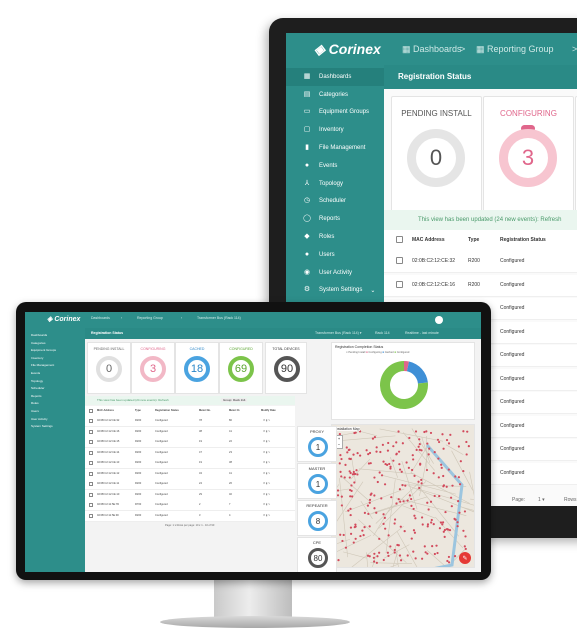 Image resolution: width=577 pixels, height=641 pixels. I want to click on sidebar-item-roles: ◆ Roles, so click(335, 237).